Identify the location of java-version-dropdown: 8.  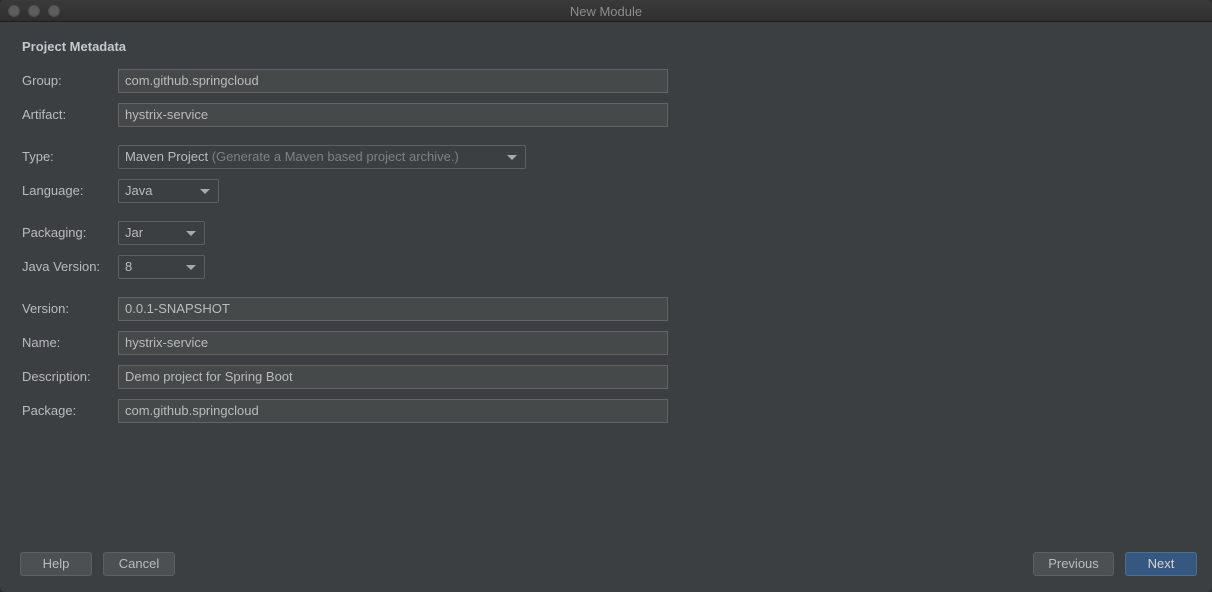
(161, 267).